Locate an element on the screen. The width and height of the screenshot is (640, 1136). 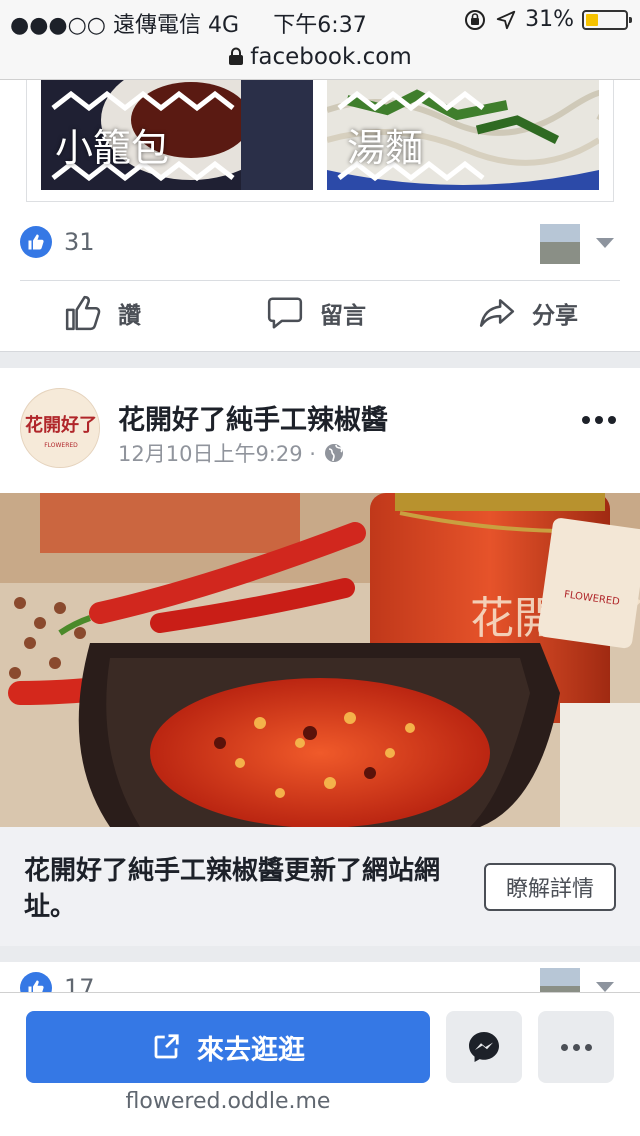
photo-thumb-noodles: 湯麵 is located at coordinates (463, 135).